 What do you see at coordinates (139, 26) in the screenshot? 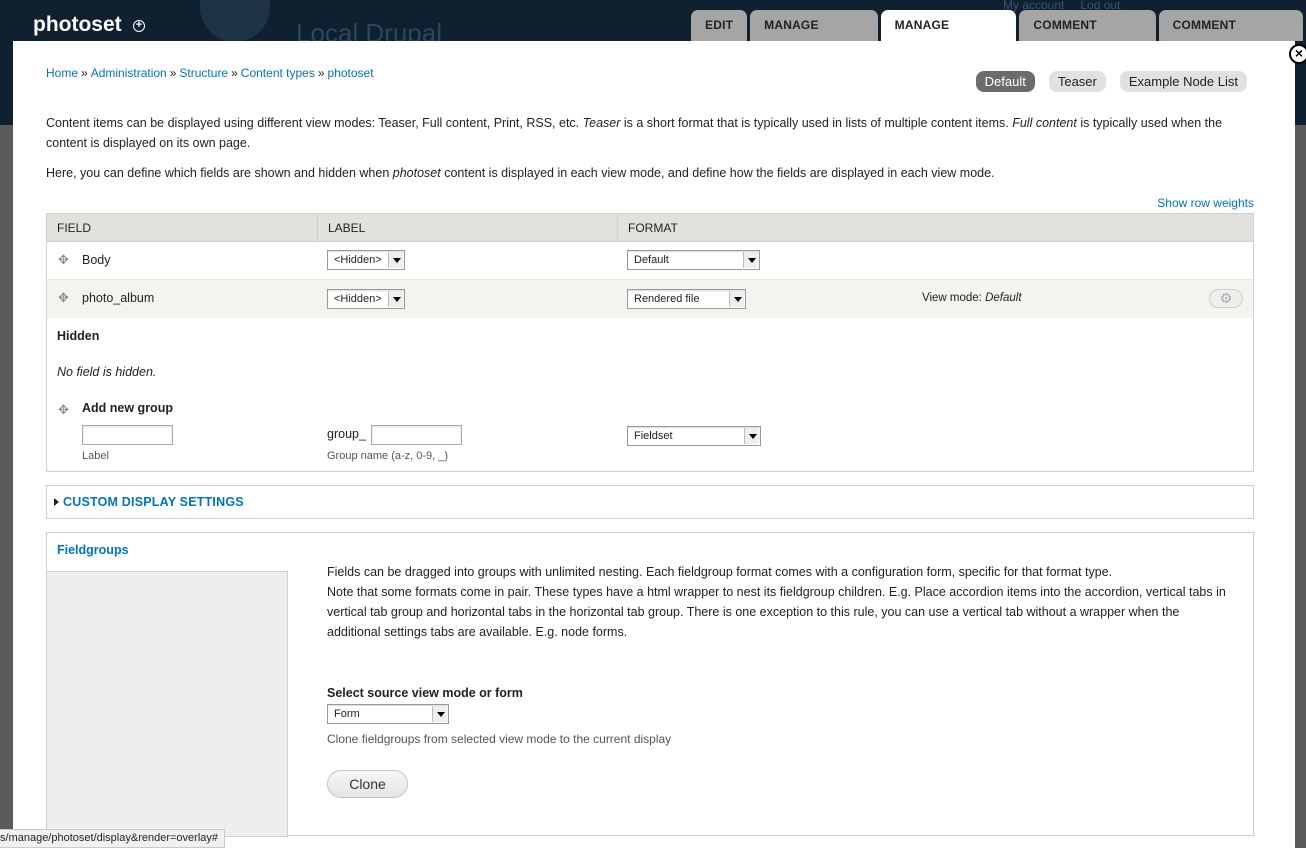
I see `shortcut-add-icon: +` at bounding box center [139, 26].